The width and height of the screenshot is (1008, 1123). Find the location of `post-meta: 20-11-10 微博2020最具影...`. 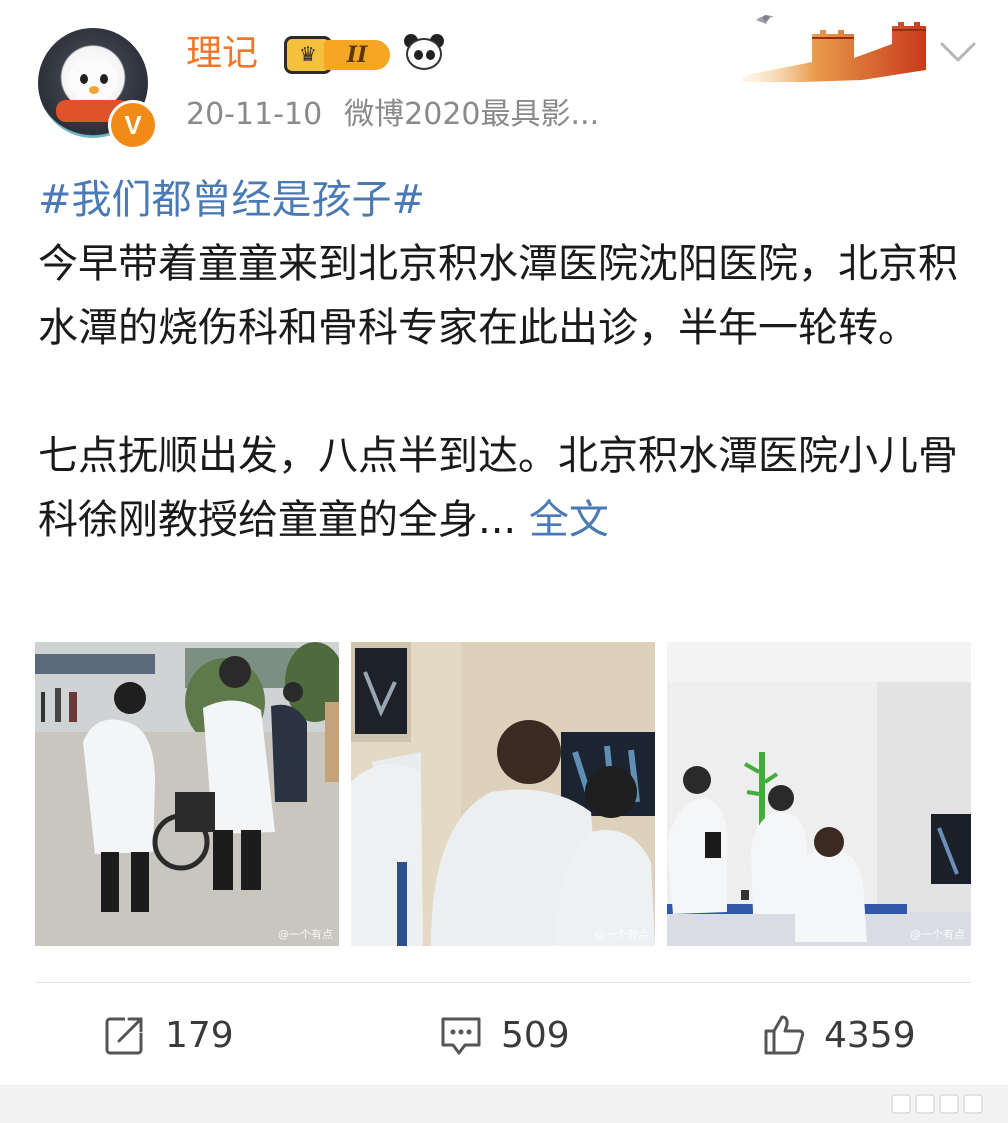

post-meta: 20-11-10 微博2020最具影... is located at coordinates (392, 115).